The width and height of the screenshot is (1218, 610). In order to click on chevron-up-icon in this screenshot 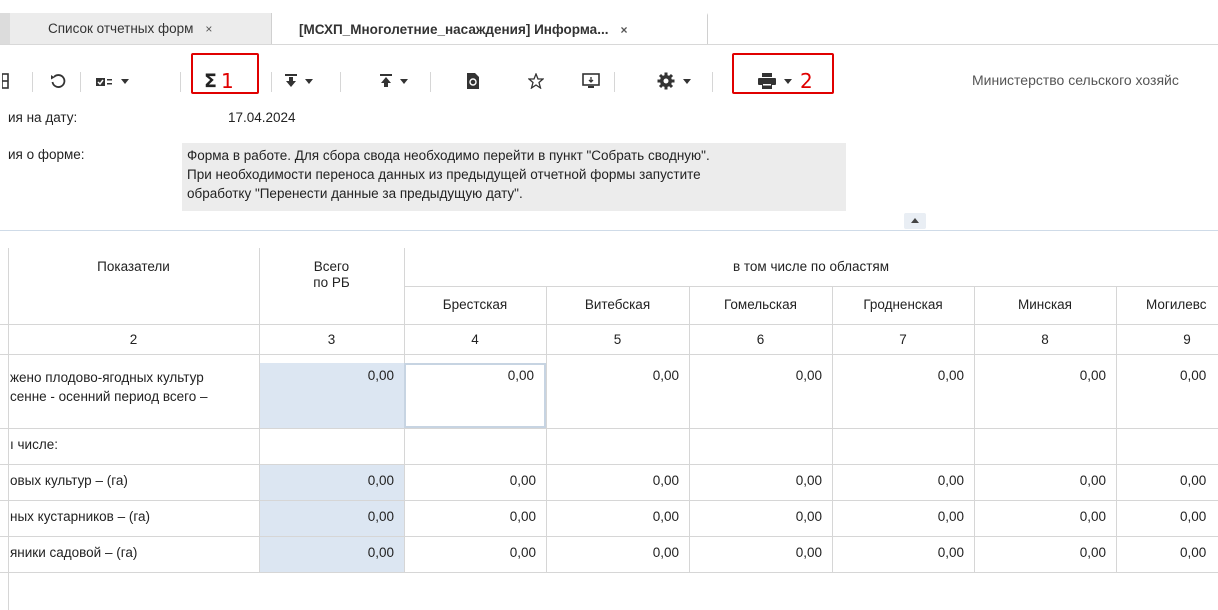, I will do `click(915, 220)`.